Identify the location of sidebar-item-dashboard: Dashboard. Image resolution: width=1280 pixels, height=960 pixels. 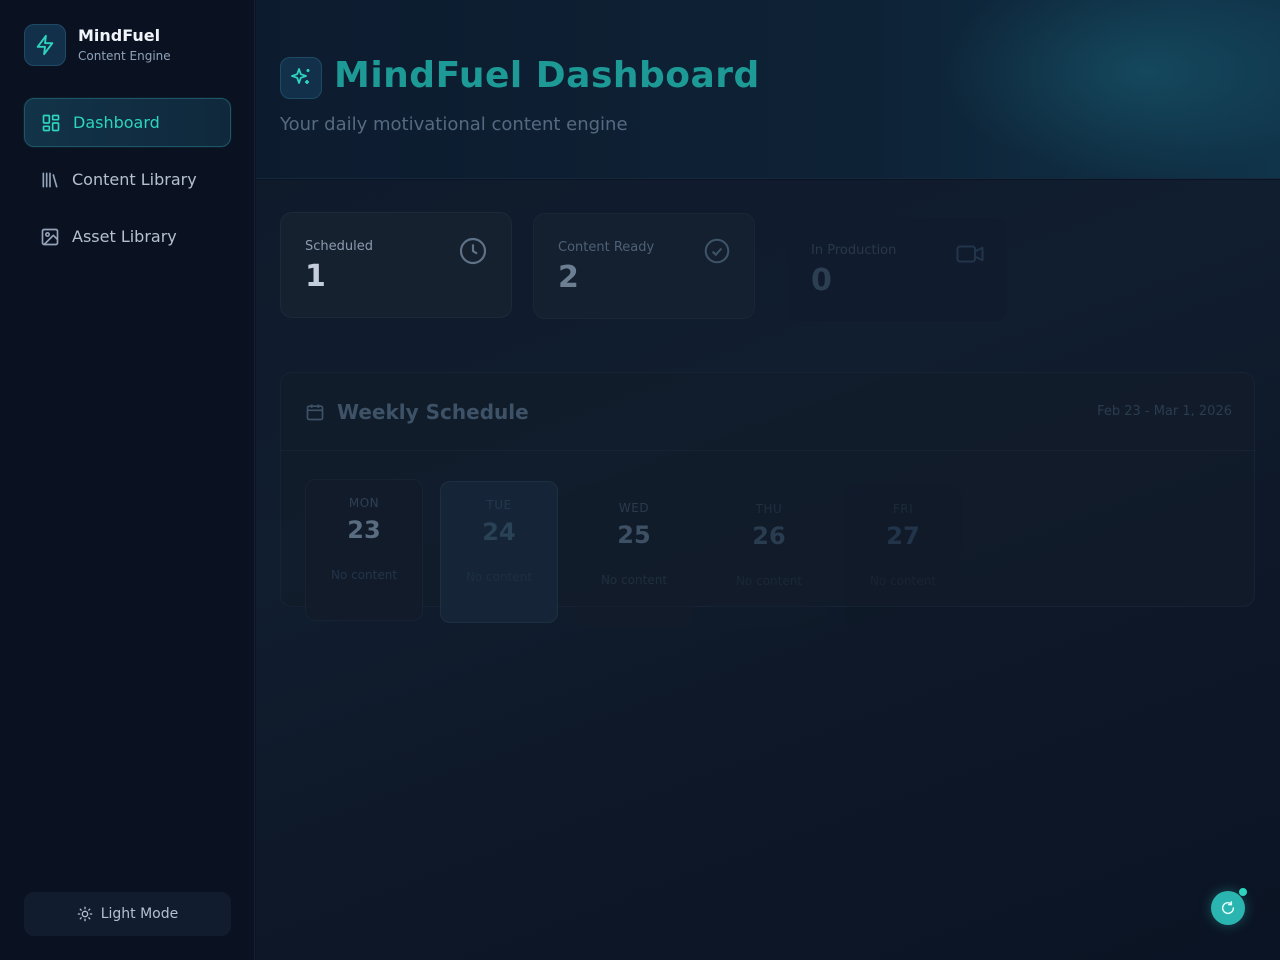
(127, 122).